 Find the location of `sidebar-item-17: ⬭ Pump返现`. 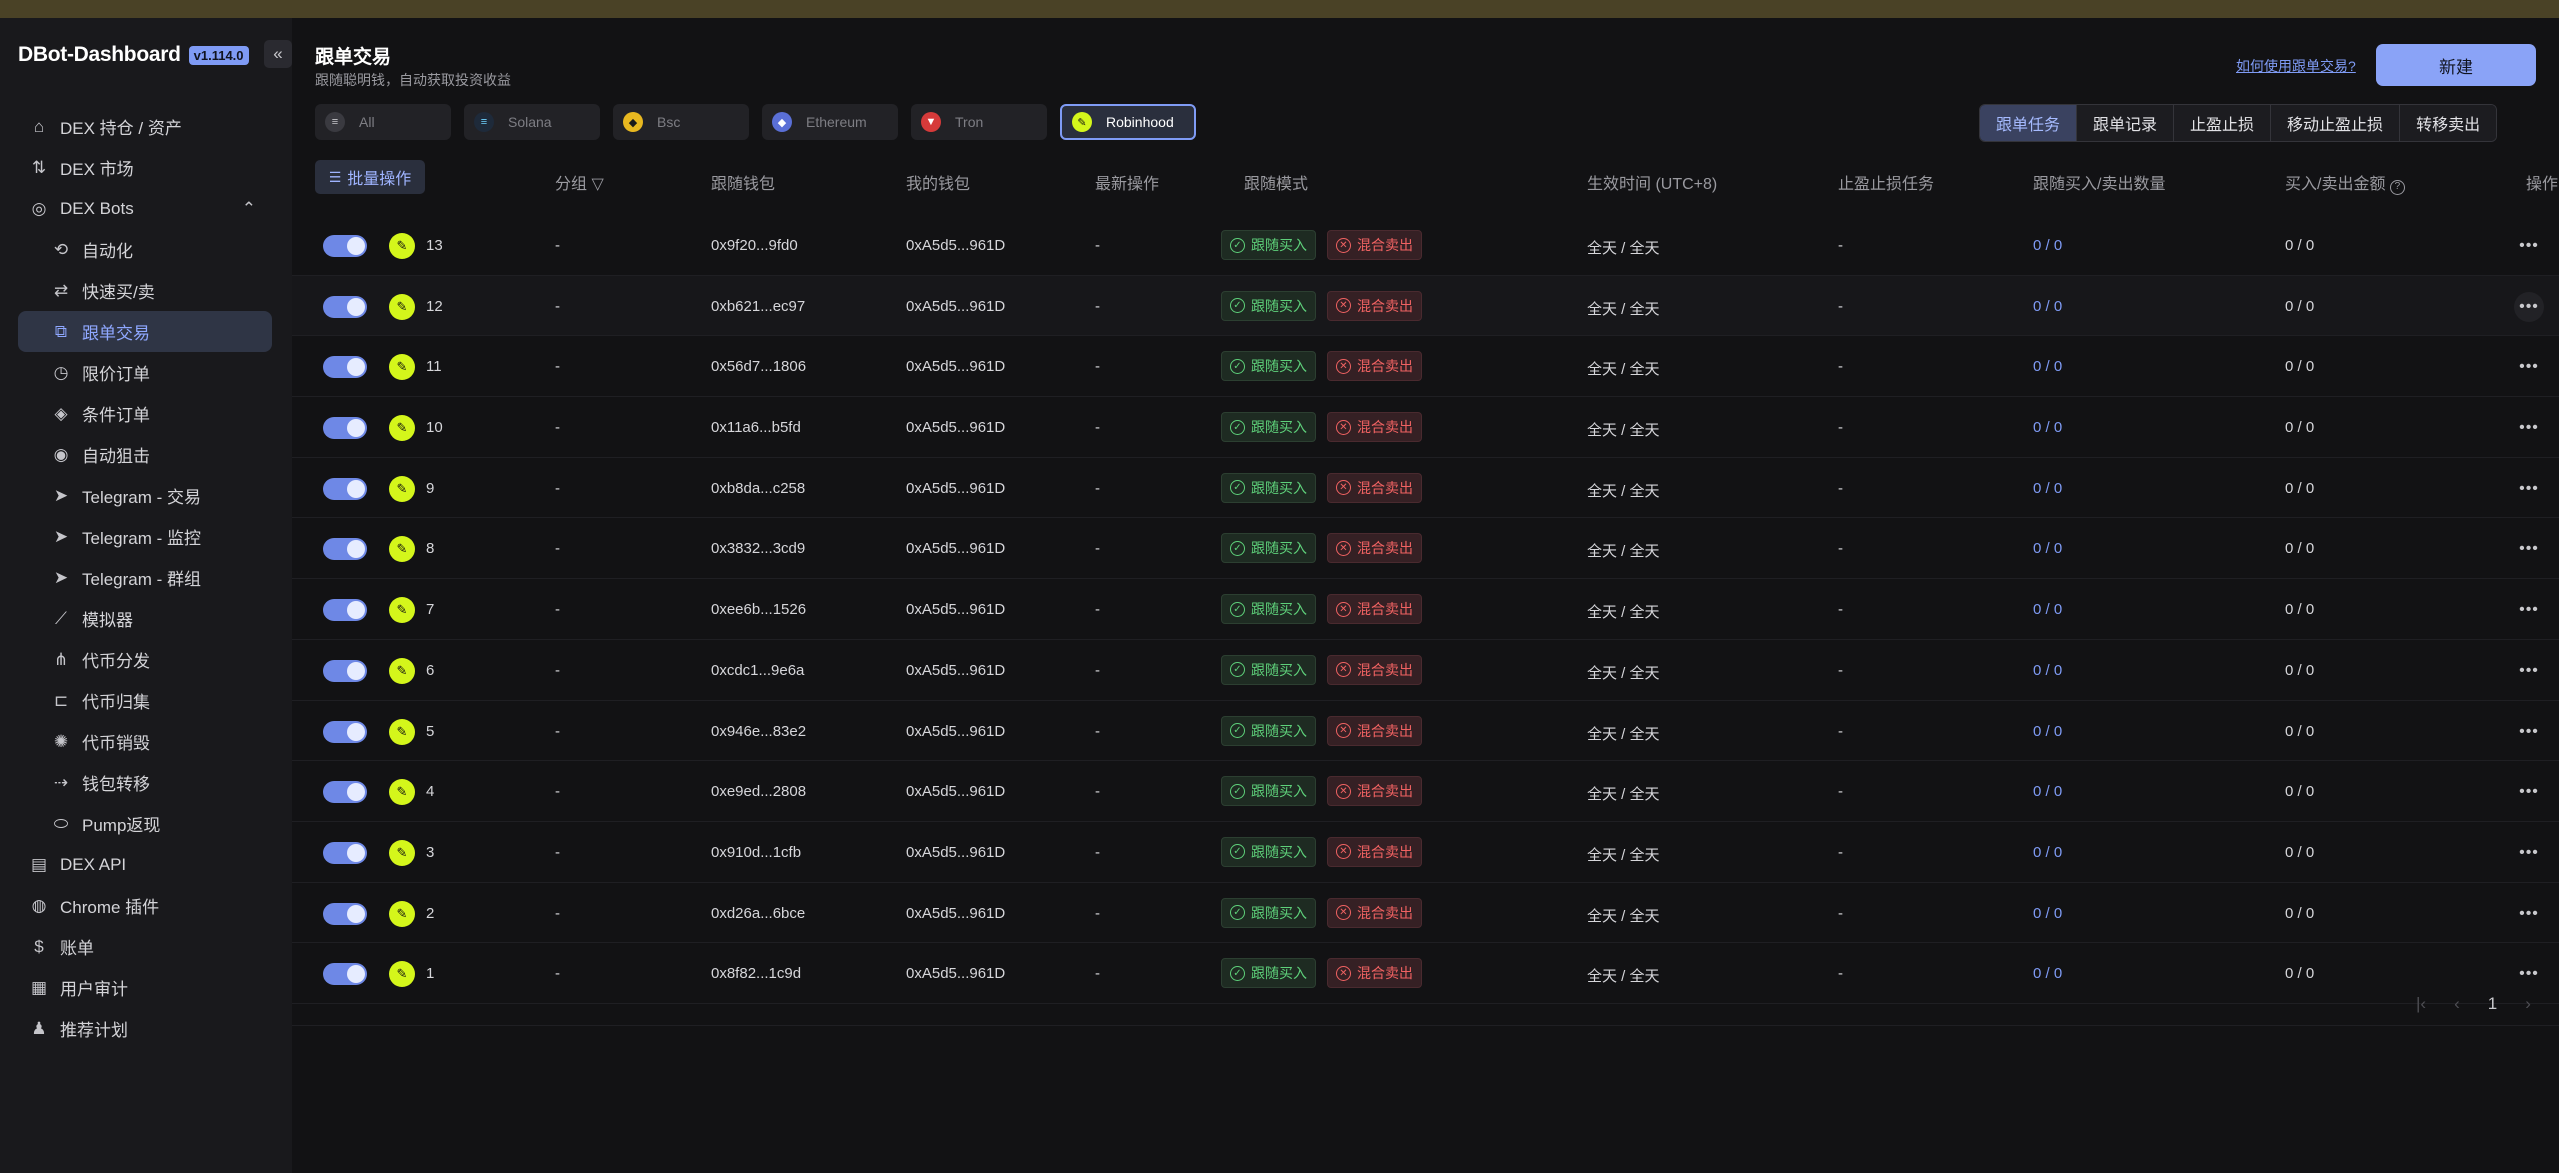

sidebar-item-17: ⬭ Pump返现 is located at coordinates (145, 823).